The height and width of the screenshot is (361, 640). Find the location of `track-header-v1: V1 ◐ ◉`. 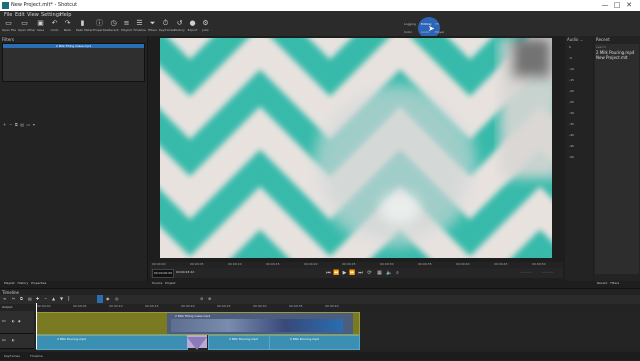

track-header-v1: V1 ◐ ◉ is located at coordinates (17, 322).